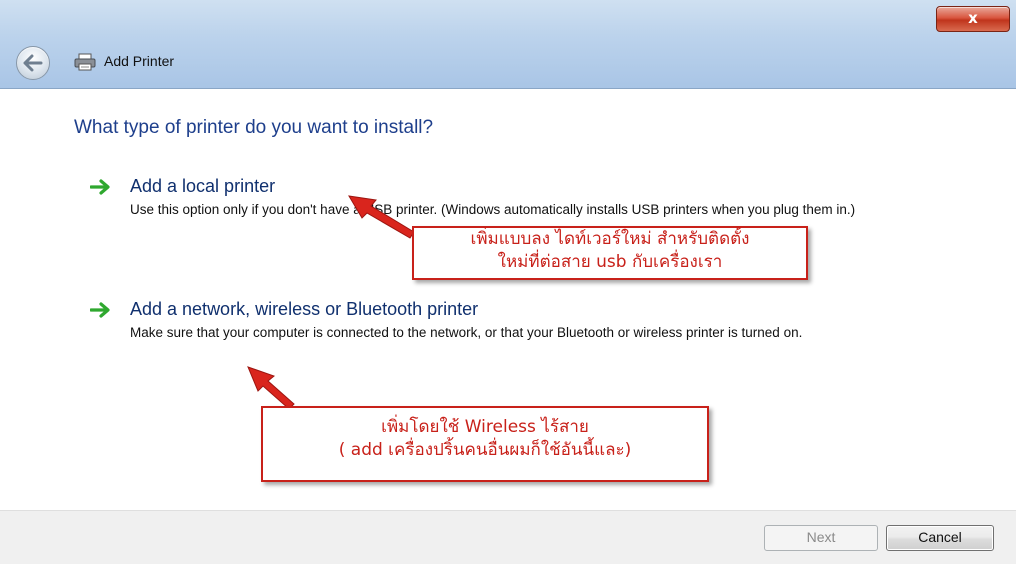  Describe the element at coordinates (610, 239) in the screenshot. I see `annotation-line: เพิ่มแบบลง ไดท์เวอร์ใหม่ สำหรับติดตั้ง` at that location.